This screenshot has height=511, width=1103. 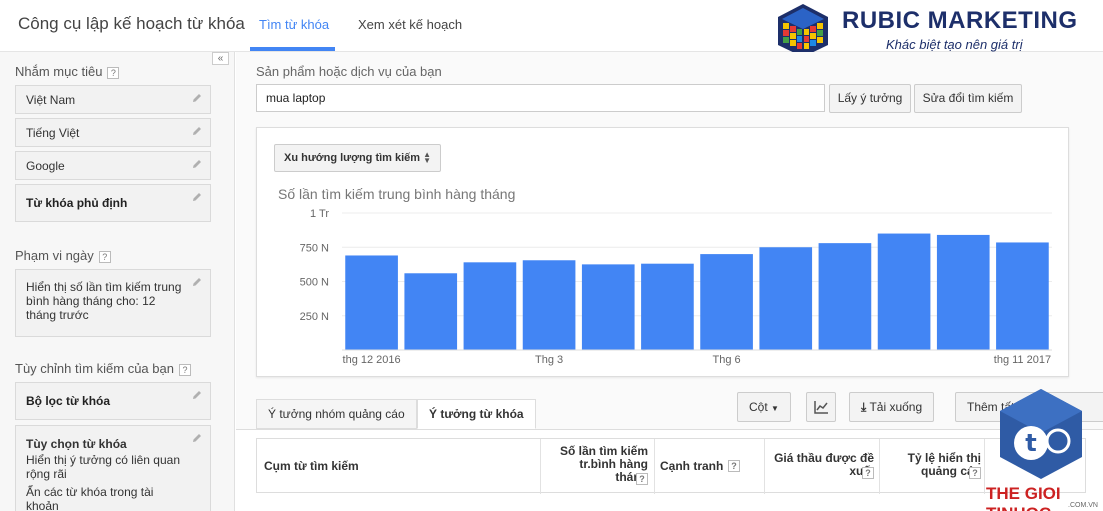 I want to click on chart-title: Số lần tìm kiếm trung bình hàng tháng, so click(x=397, y=194).